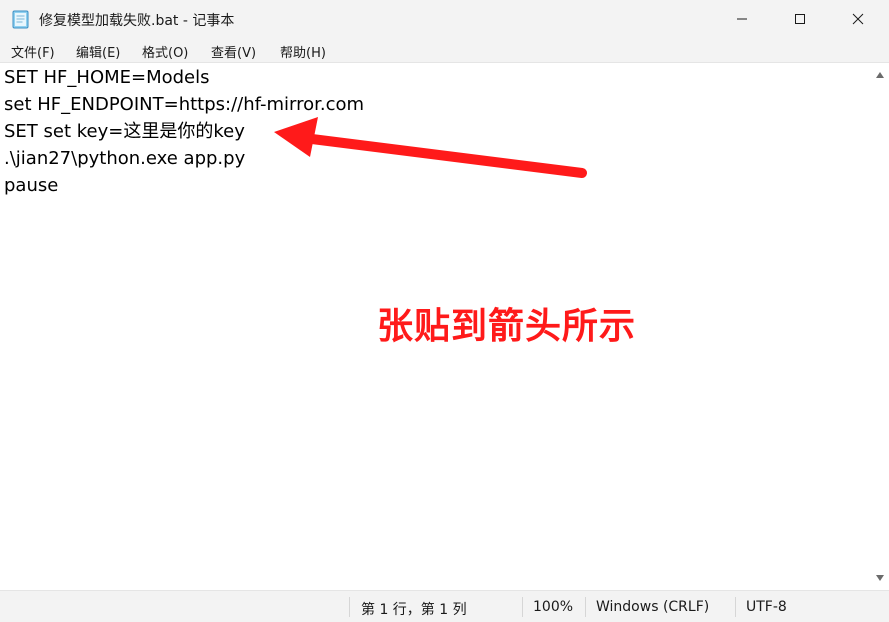 Image resolution: width=889 pixels, height=622 pixels. I want to click on annotation-arrow, so click(430, 147).